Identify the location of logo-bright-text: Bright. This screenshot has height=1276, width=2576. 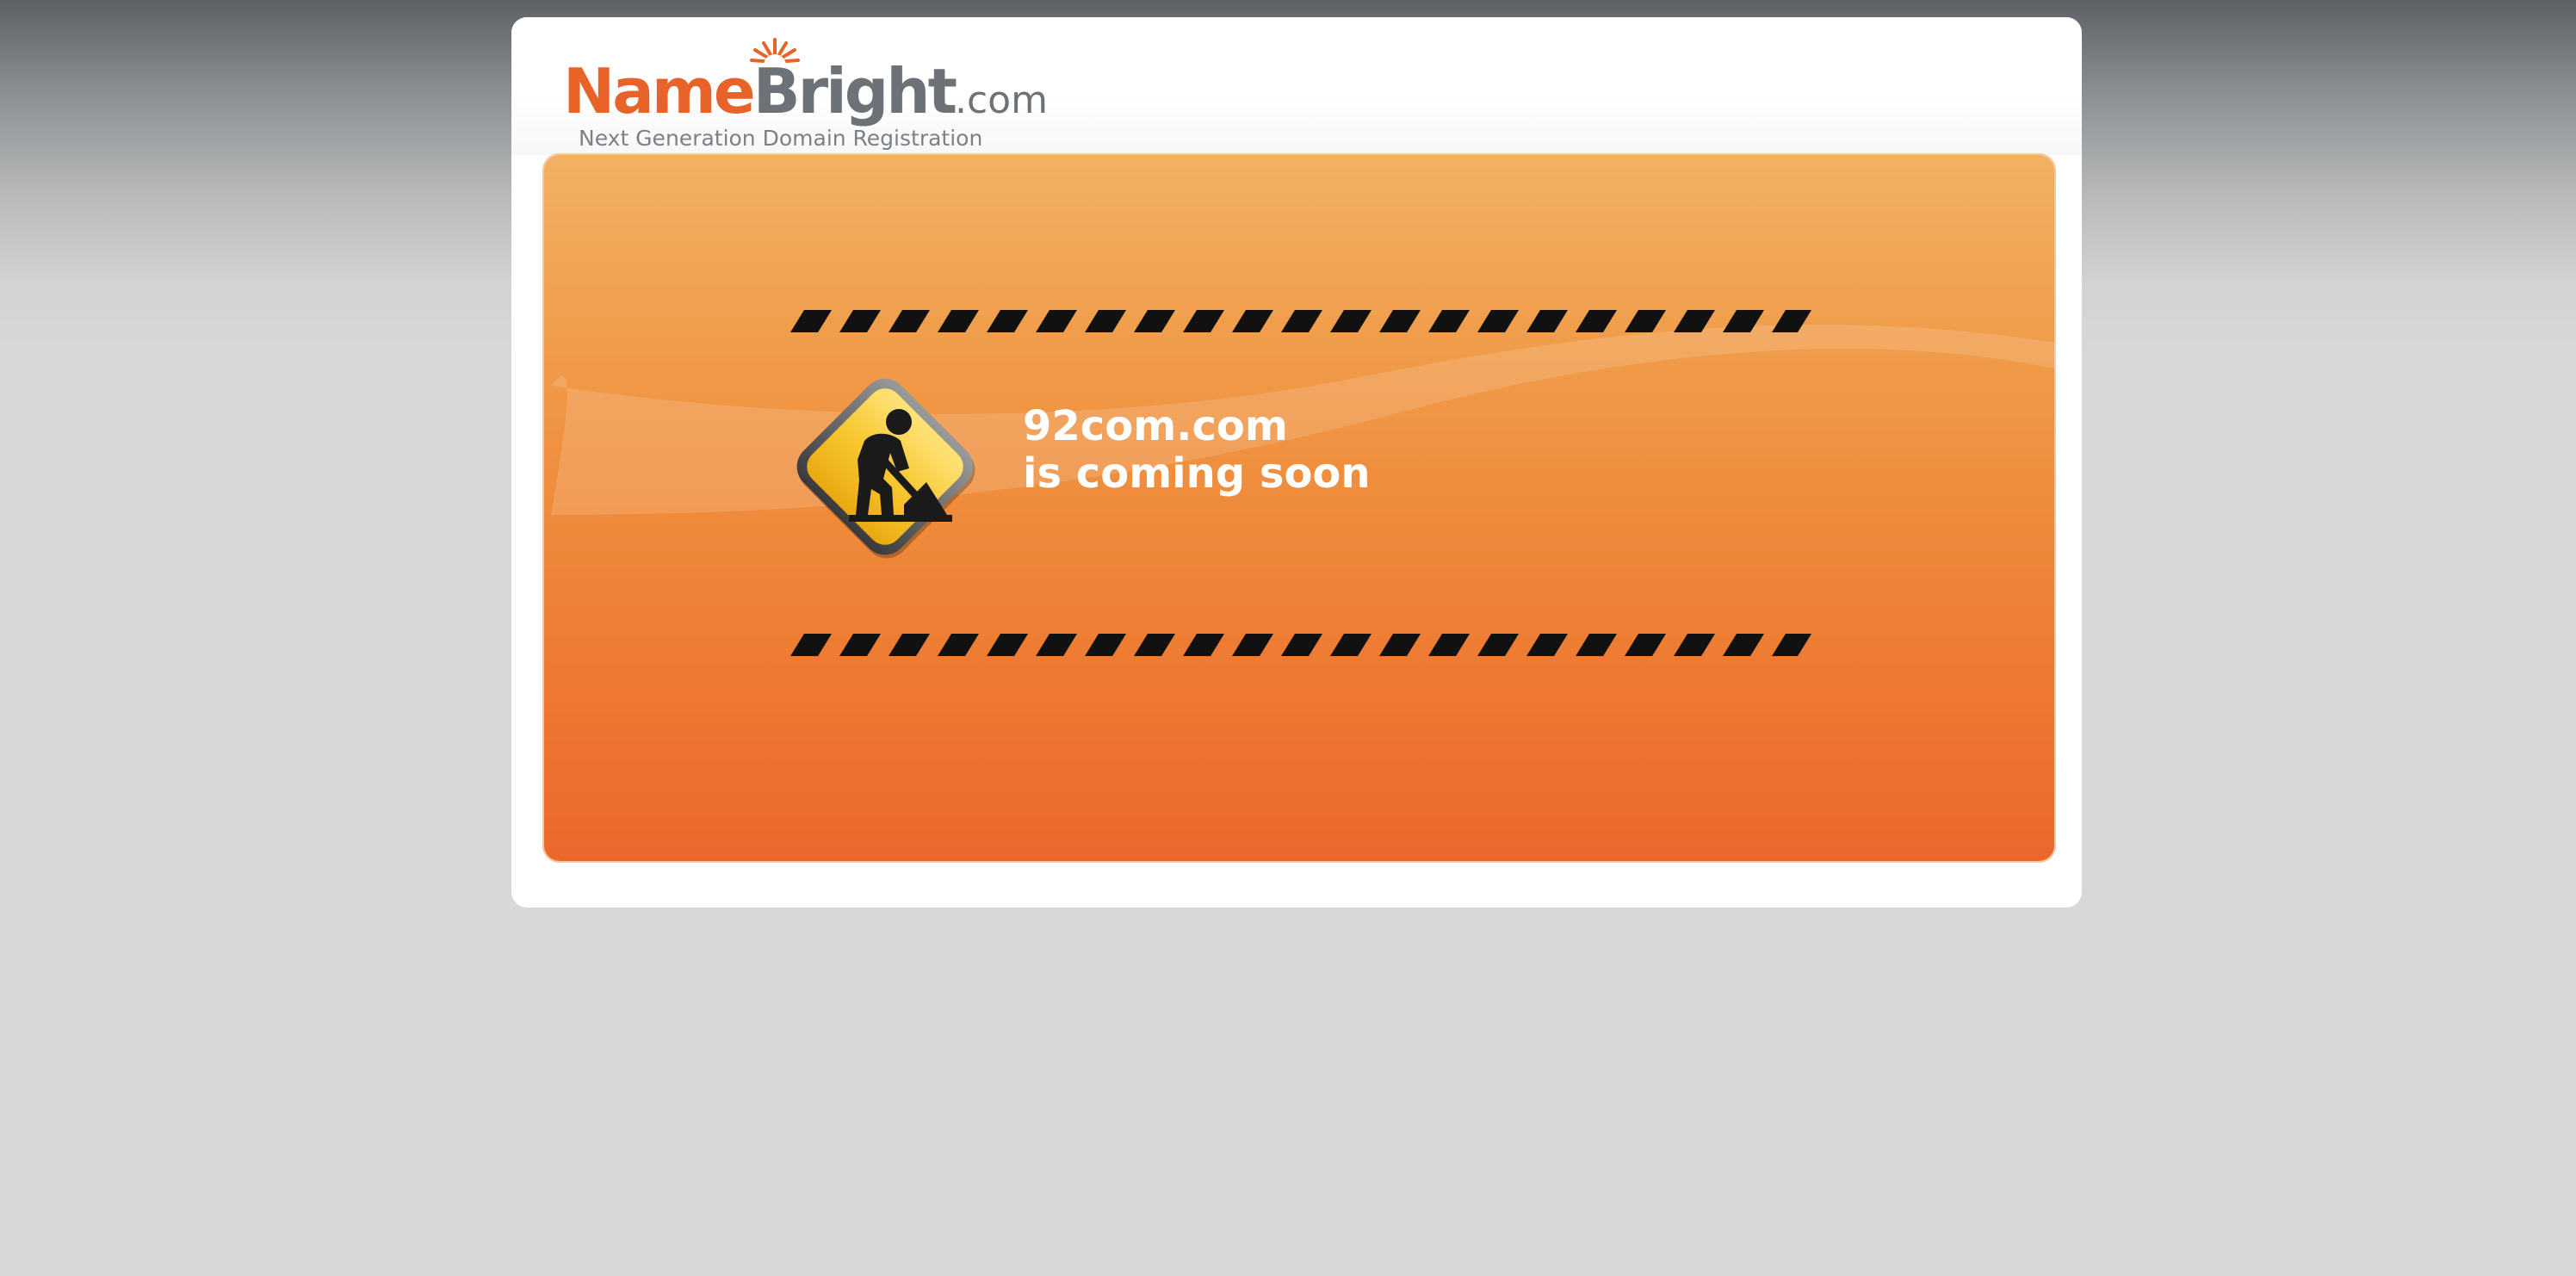
(854, 91).